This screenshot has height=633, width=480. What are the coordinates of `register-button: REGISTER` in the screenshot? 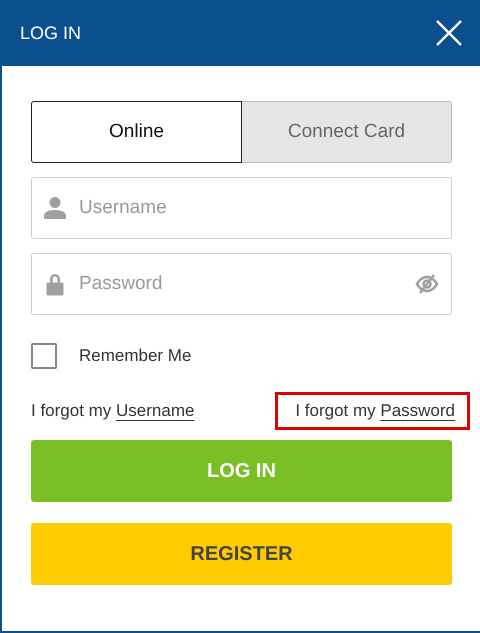 It's located at (241, 554).